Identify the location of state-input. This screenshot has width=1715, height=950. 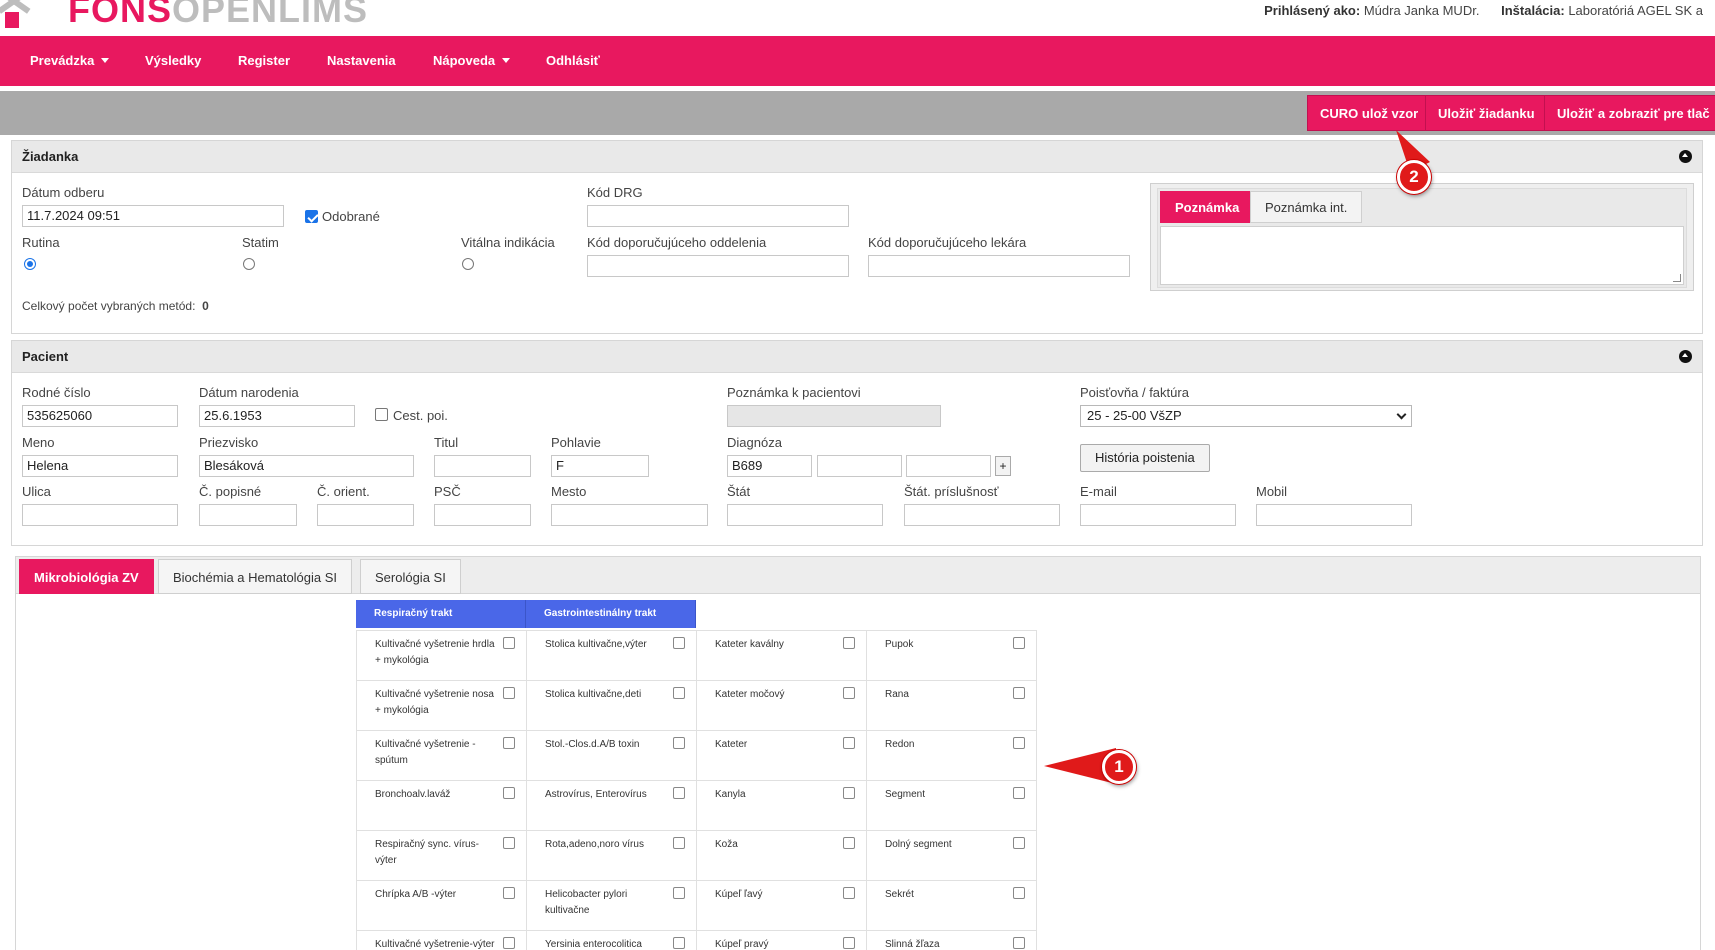
(805, 515).